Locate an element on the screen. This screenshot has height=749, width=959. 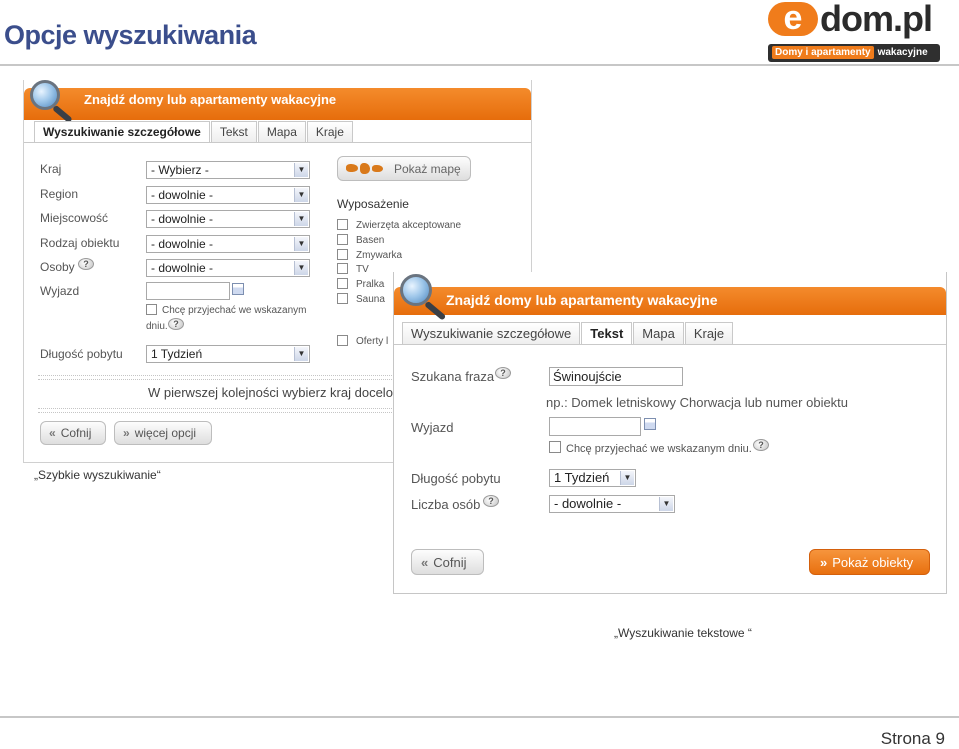
type-select: - dowolnie - ▼ is located at coordinates (228, 244).